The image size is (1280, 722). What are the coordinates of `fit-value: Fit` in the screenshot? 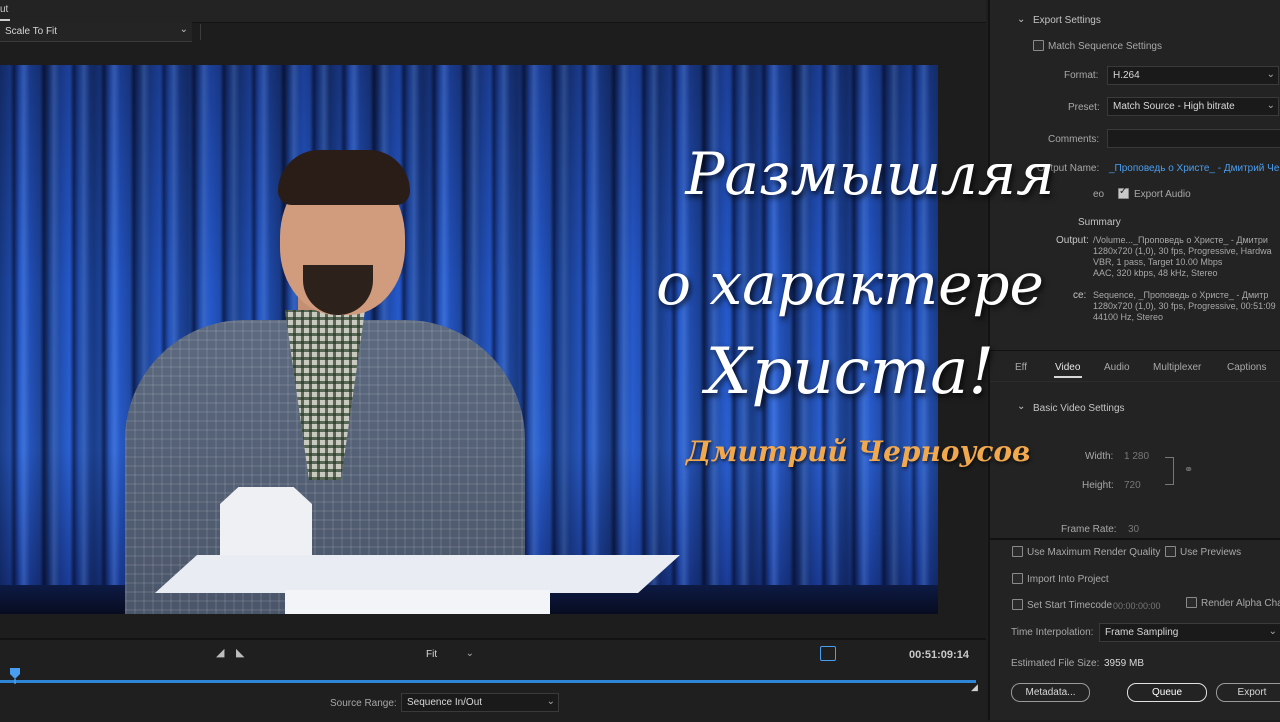 It's located at (432, 654).